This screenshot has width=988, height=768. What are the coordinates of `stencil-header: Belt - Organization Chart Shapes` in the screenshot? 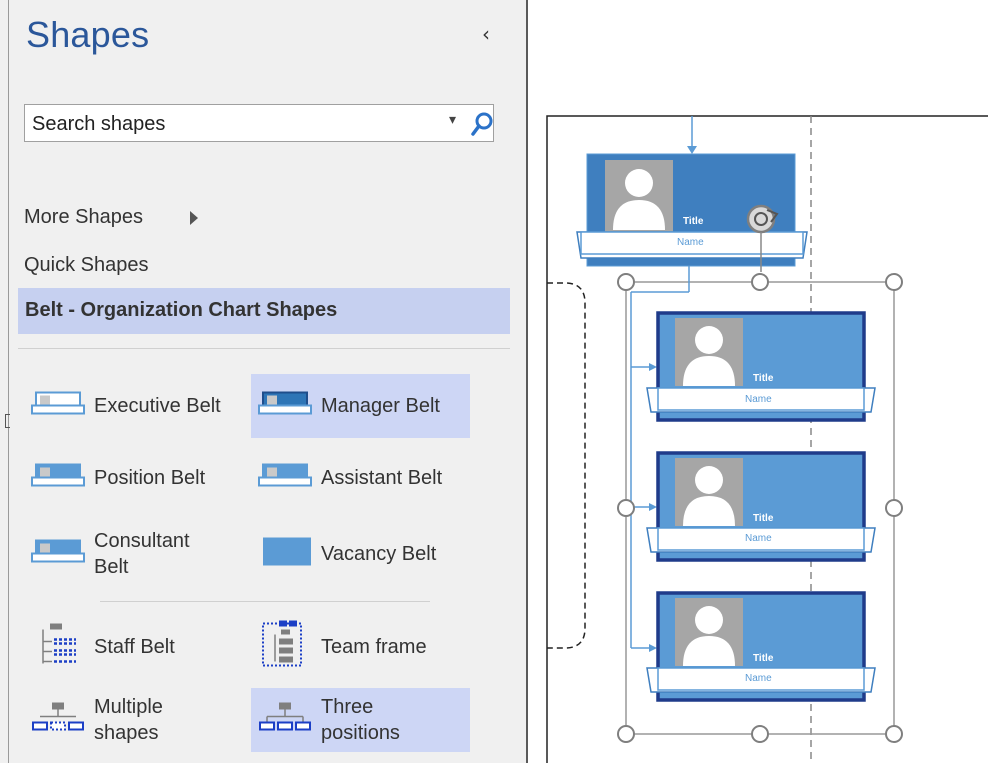 It's located at (264, 311).